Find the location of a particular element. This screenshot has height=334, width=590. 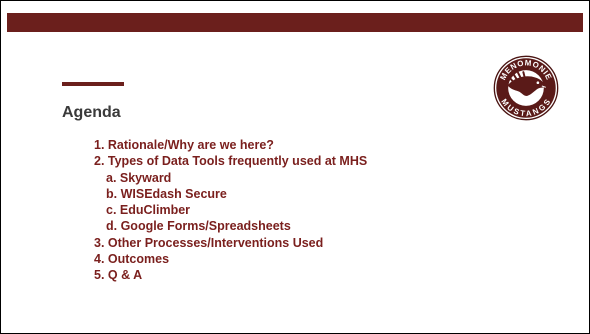

agenda-item: 5. Q & A is located at coordinates (118, 275).